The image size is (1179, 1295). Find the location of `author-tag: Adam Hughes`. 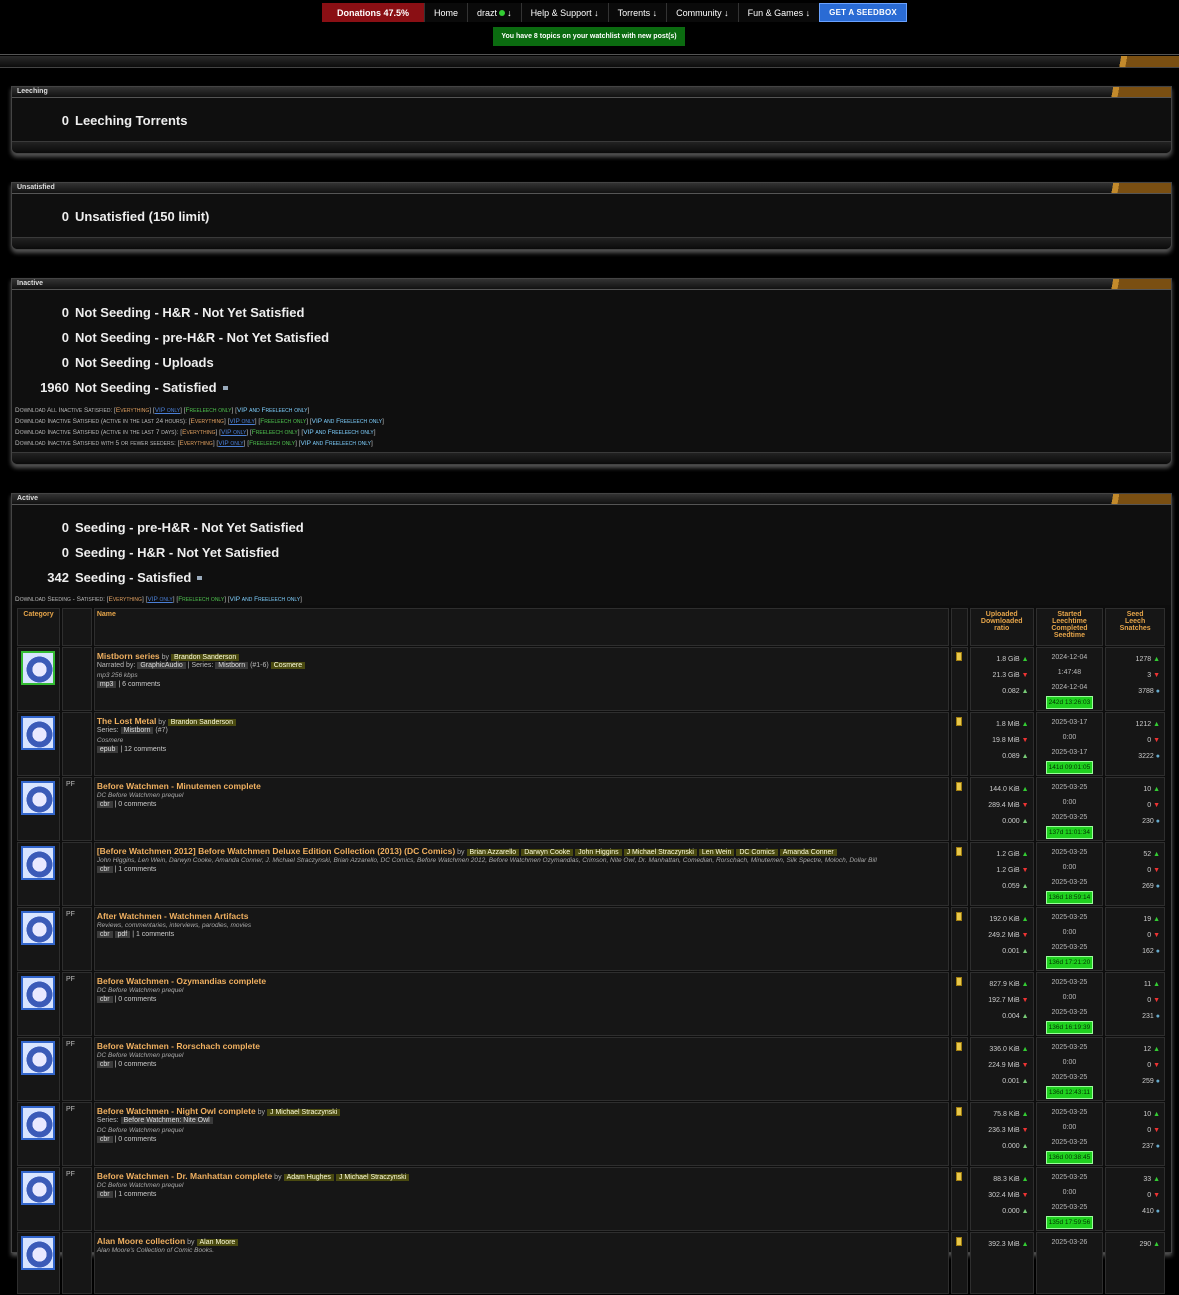

author-tag: Adam Hughes is located at coordinates (308, 1177).